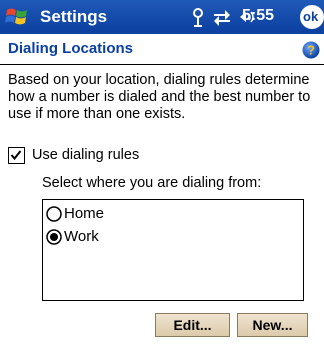  I want to click on page-header: Dialing Locations ?, so click(162, 49).